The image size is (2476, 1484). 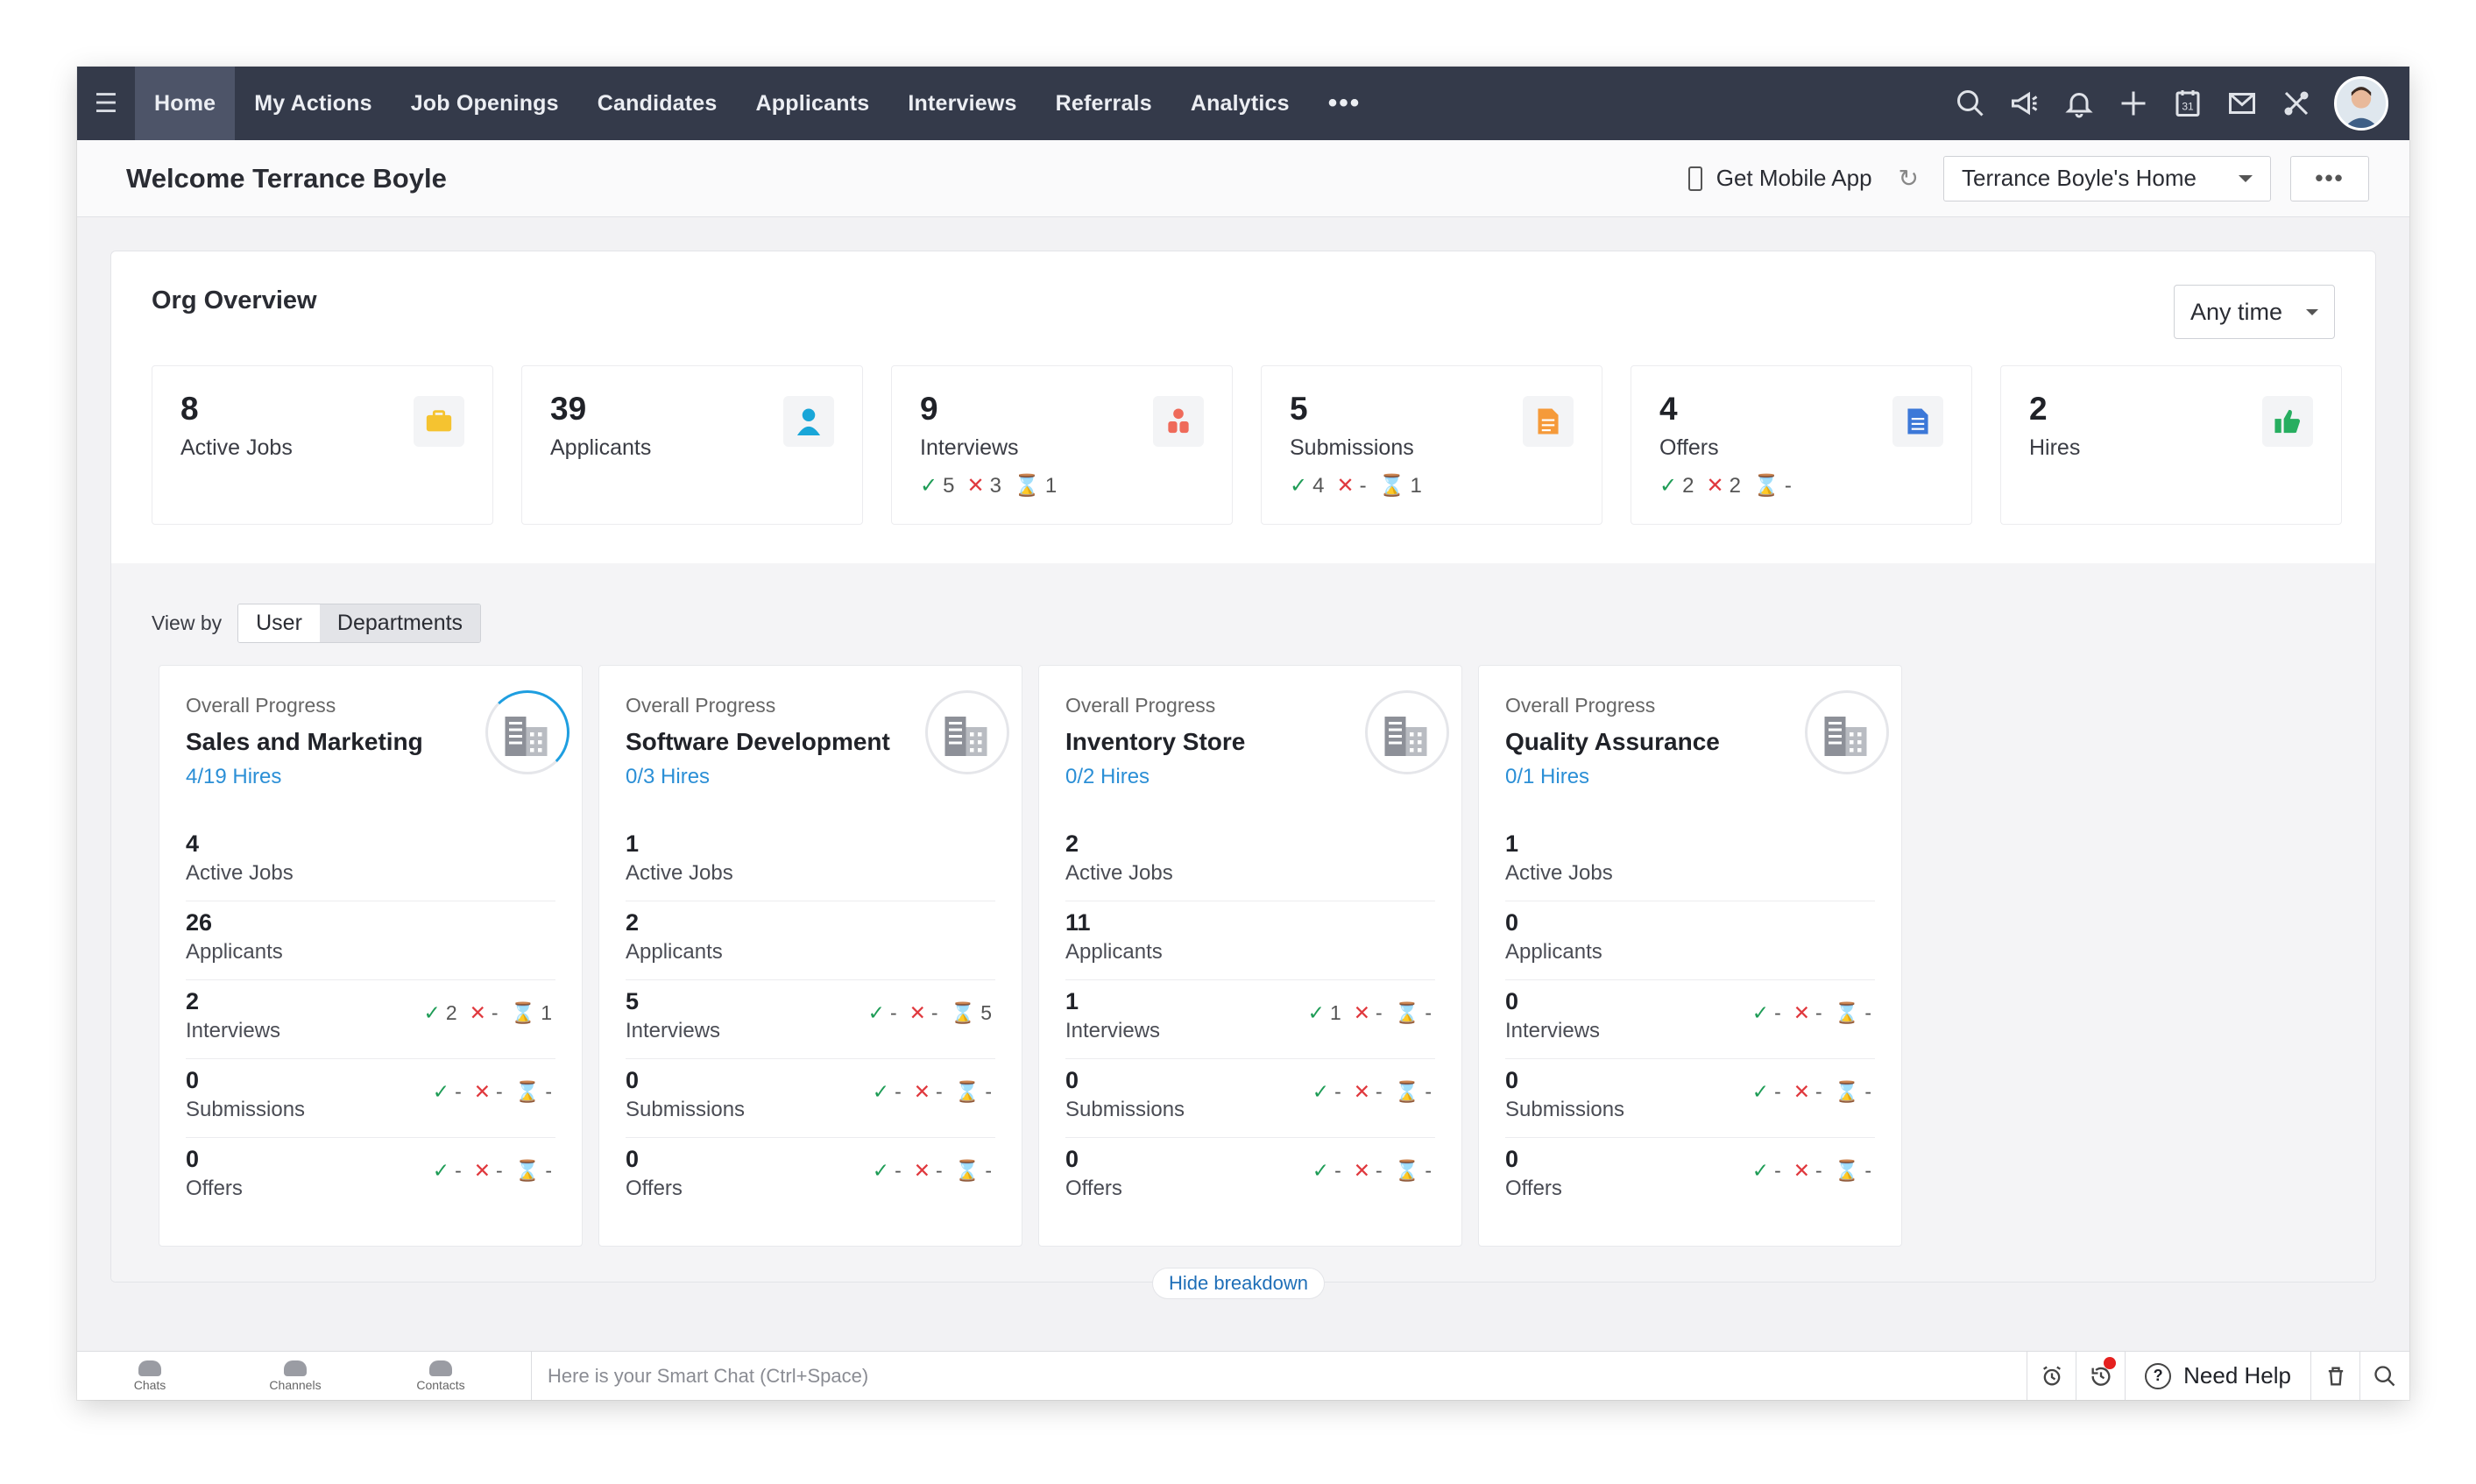 What do you see at coordinates (1801, 485) in the screenshot?
I see `stat-status-row: ✓ 2 ✕ 2 ⌛ -` at bounding box center [1801, 485].